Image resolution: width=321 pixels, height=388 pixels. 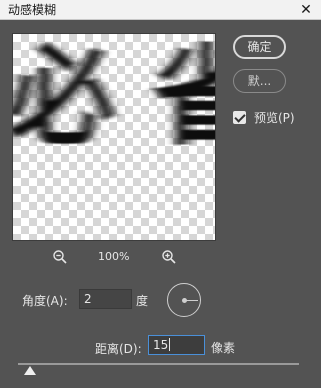 I want to click on preview-glyph-2: 省, so click(x=184, y=97).